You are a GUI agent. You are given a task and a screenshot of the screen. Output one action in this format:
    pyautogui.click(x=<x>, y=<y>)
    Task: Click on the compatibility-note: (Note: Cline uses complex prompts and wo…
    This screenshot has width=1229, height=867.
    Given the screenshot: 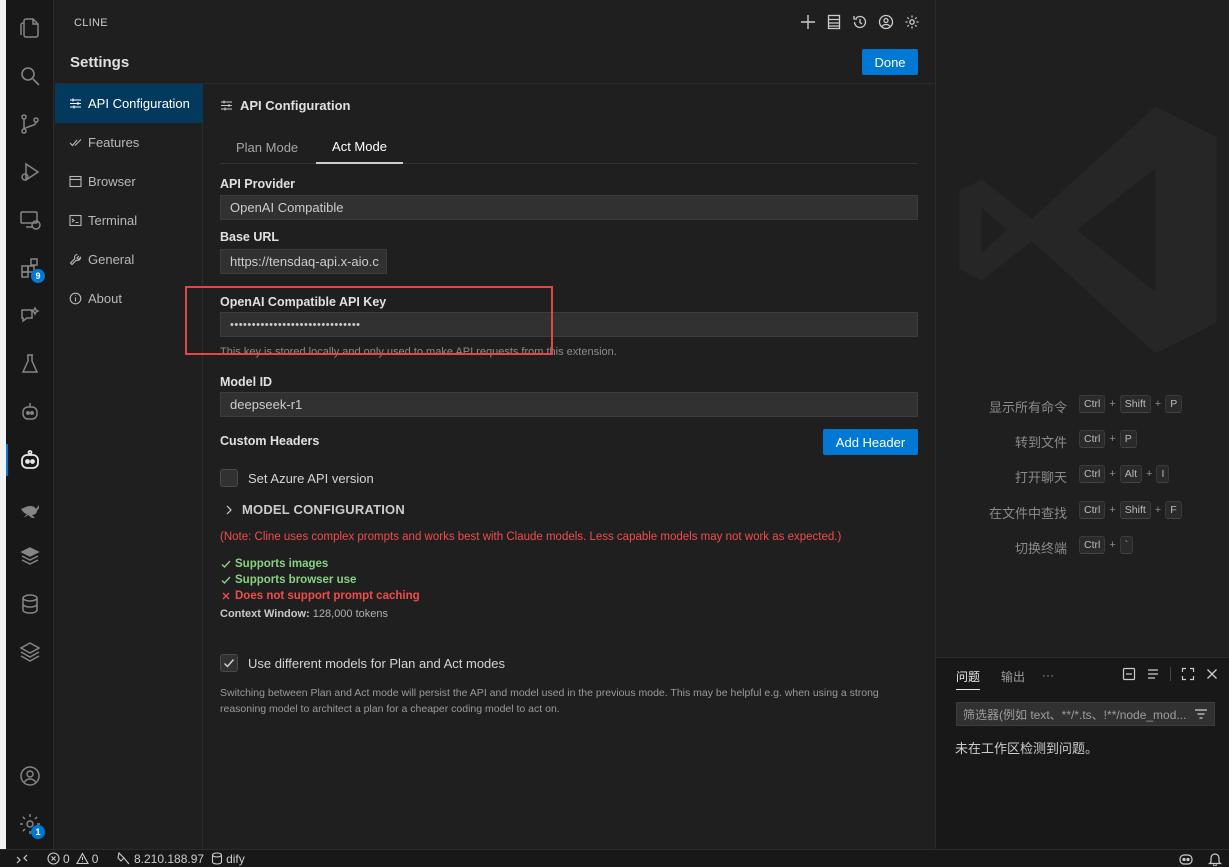 What is the action you would take?
    pyautogui.click(x=531, y=537)
    